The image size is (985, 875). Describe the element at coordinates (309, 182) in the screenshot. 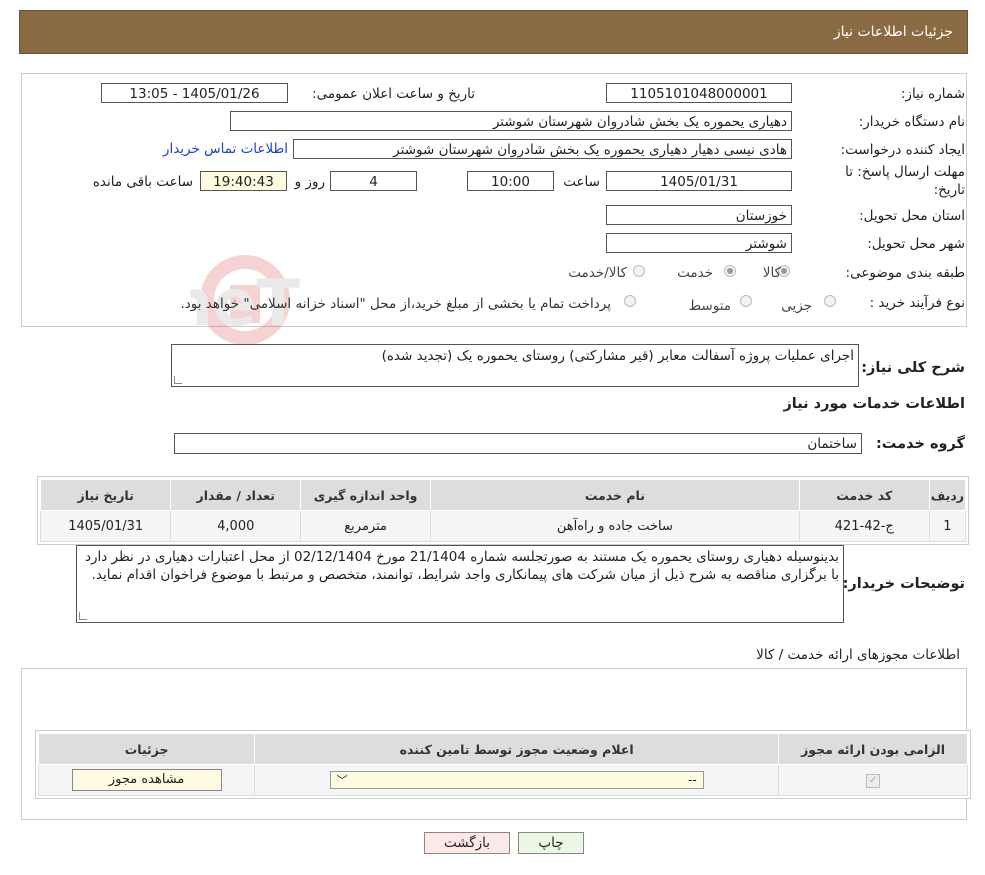

I see `days-label: روز و` at that location.